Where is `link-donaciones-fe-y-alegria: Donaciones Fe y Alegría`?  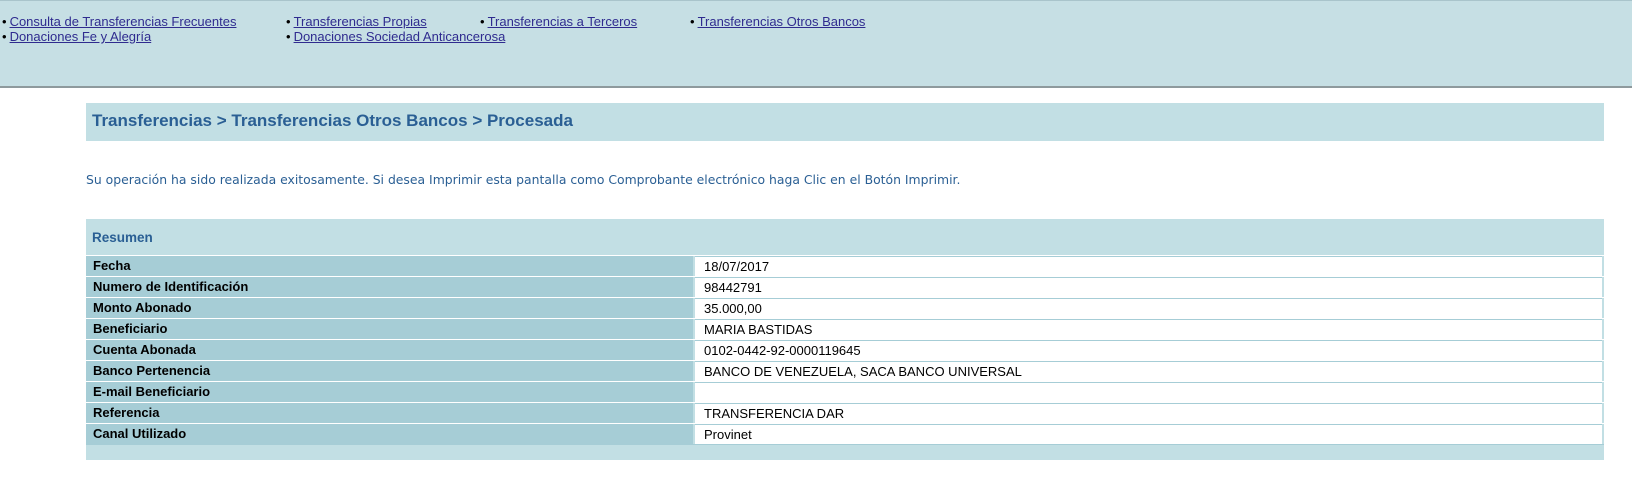 link-donaciones-fe-y-alegria: Donaciones Fe y Alegría is located at coordinates (81, 36).